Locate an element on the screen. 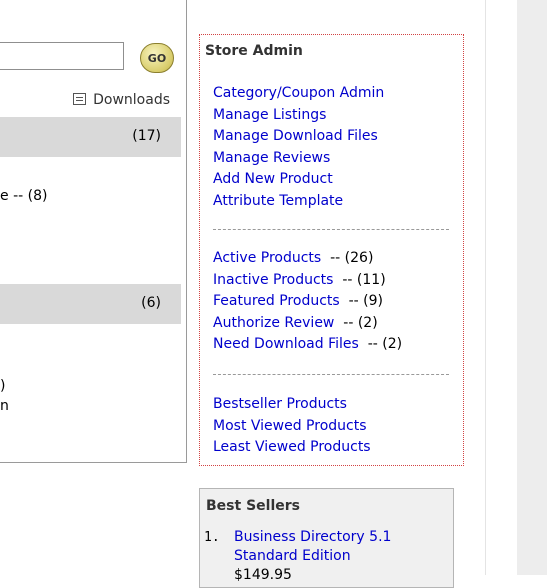 The image size is (547, 588). best-sellers-title: Best Sellers is located at coordinates (253, 506).